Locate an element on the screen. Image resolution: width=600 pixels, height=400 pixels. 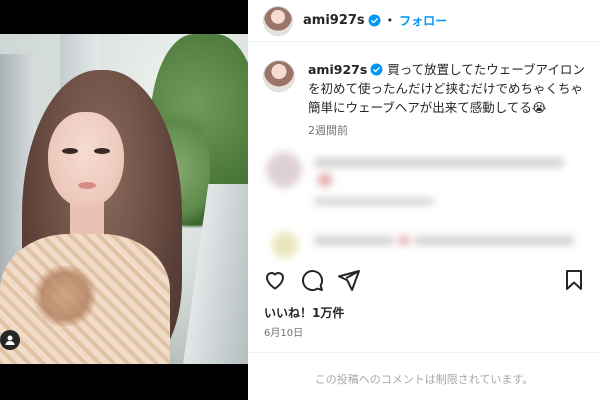
caption-username: ami927s is located at coordinates (337, 69).